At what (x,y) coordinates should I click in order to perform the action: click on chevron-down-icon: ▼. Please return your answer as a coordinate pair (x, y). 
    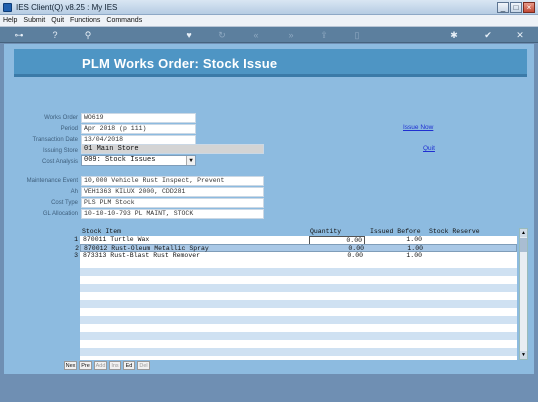
    Looking at the image, I should click on (190, 160).